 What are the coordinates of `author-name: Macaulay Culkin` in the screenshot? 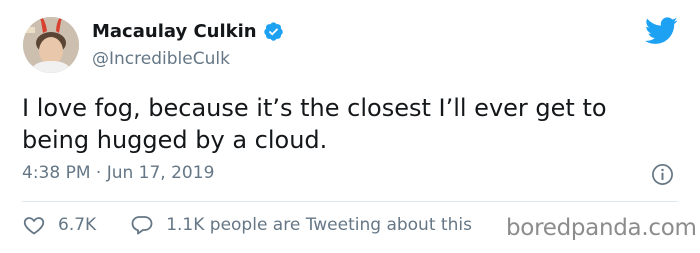 It's located at (174, 31).